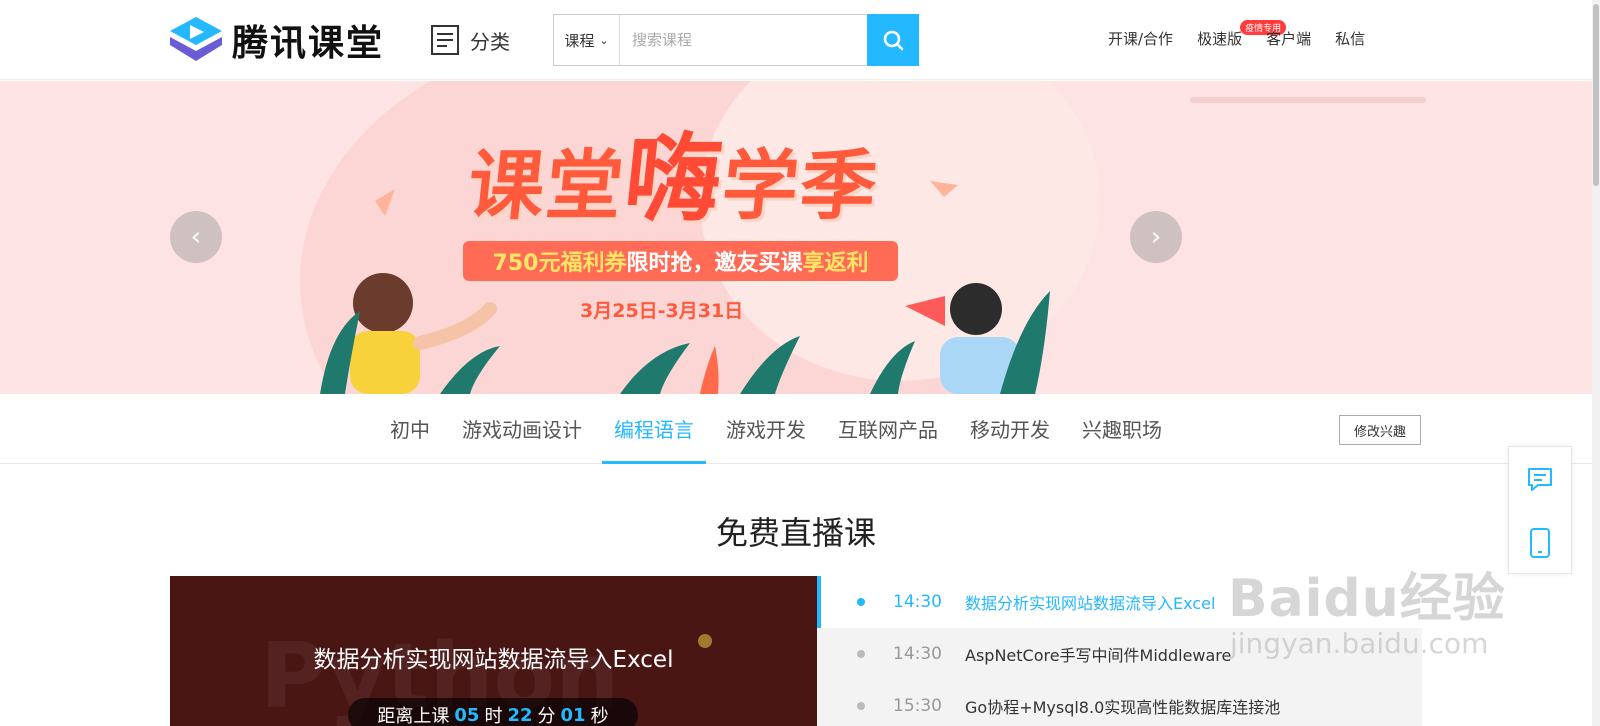 The image size is (1600, 726). I want to click on mobile-icon, so click(1540, 543).